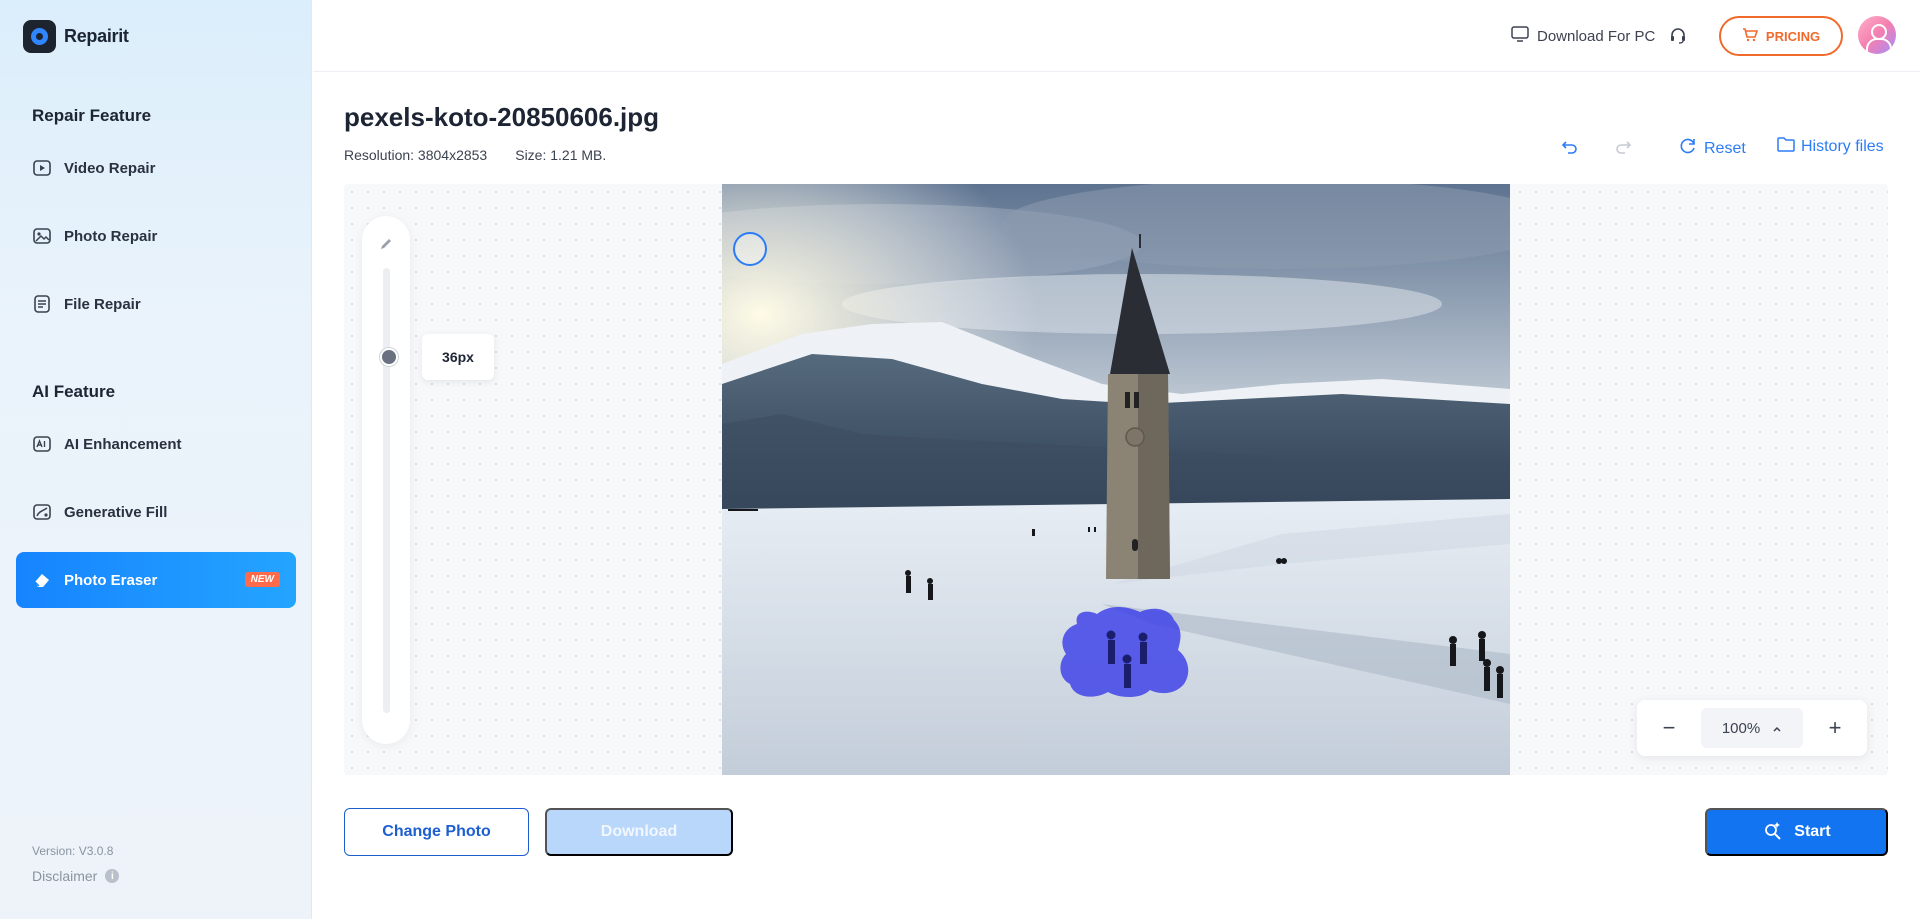  What do you see at coordinates (111, 236) in the screenshot?
I see `sidebar-item-label: Photo Repair` at bounding box center [111, 236].